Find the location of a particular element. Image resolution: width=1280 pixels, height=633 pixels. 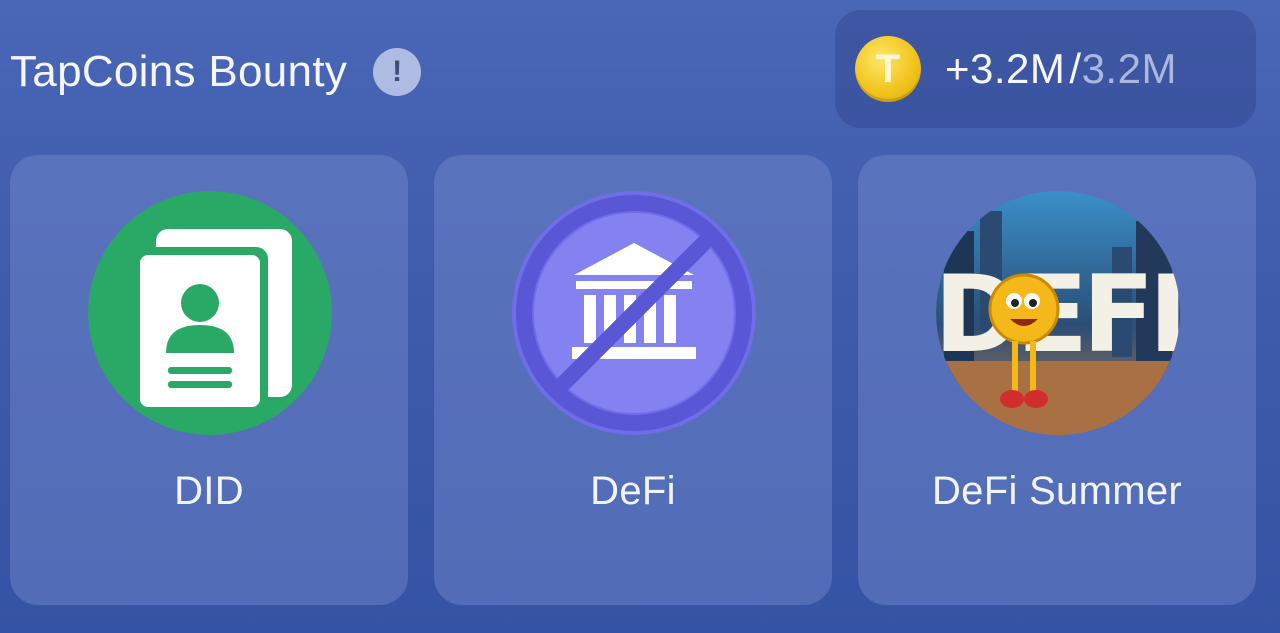

balance-badge: T +3.2M/3.2M is located at coordinates (1045, 69).